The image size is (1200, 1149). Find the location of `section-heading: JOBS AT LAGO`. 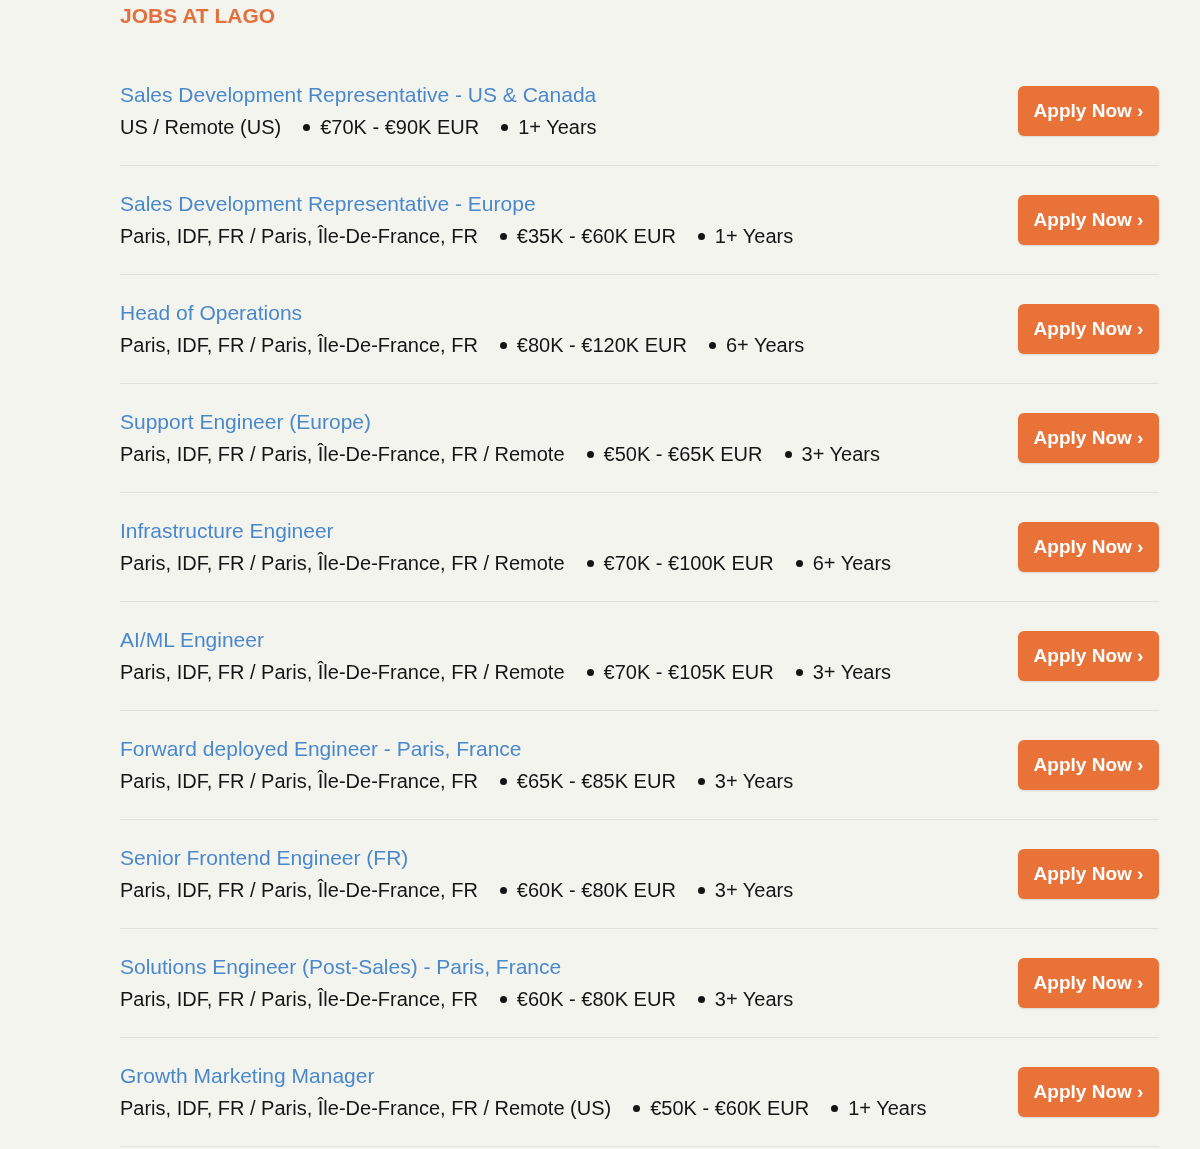

section-heading: JOBS AT LAGO is located at coordinates (198, 16).